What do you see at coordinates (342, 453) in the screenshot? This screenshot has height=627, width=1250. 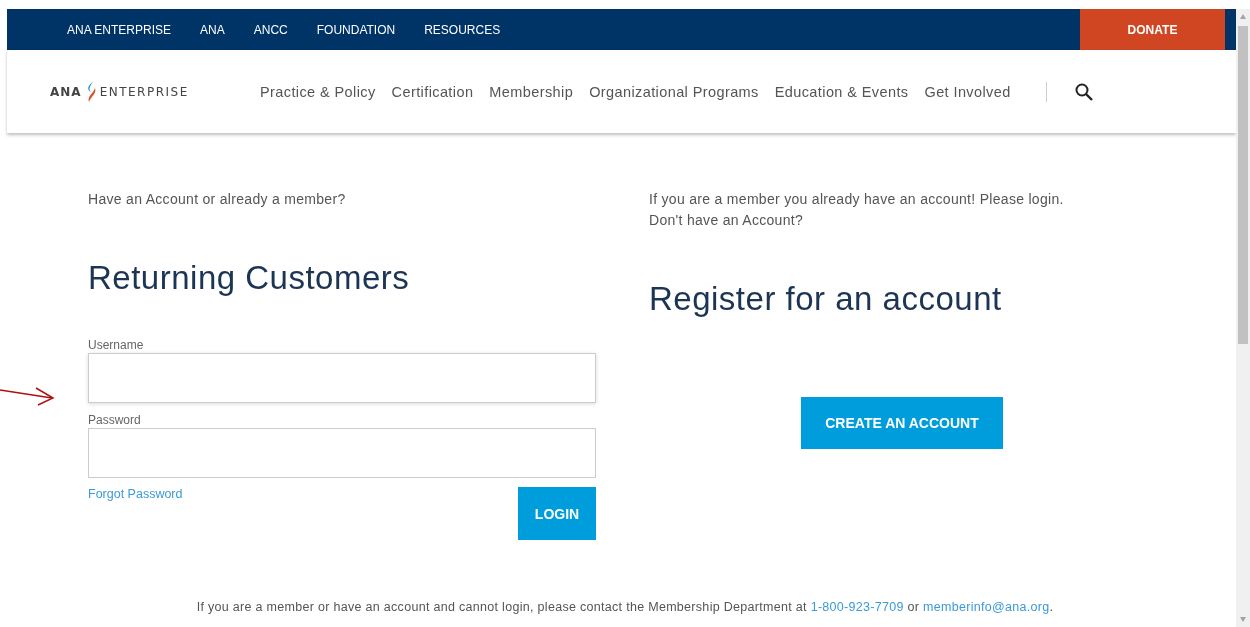 I see `password-field` at bounding box center [342, 453].